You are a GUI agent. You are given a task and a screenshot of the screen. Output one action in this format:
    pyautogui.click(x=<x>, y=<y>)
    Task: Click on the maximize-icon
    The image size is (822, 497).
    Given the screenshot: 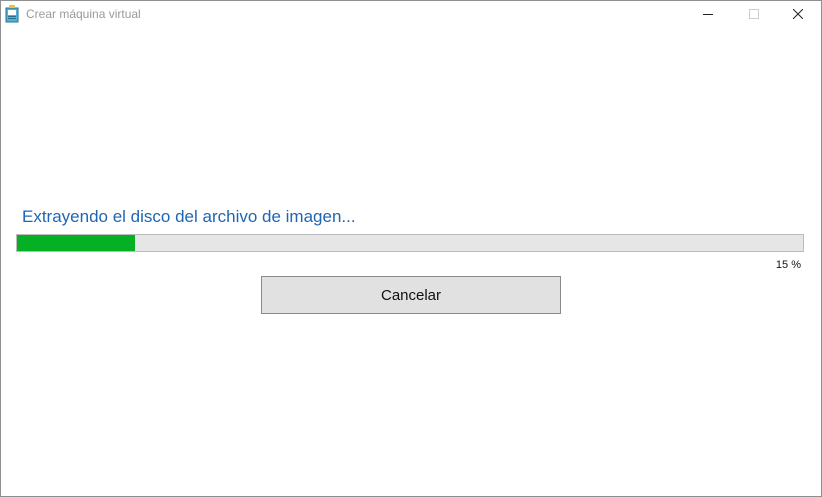 What is the action you would take?
    pyautogui.click(x=754, y=15)
    